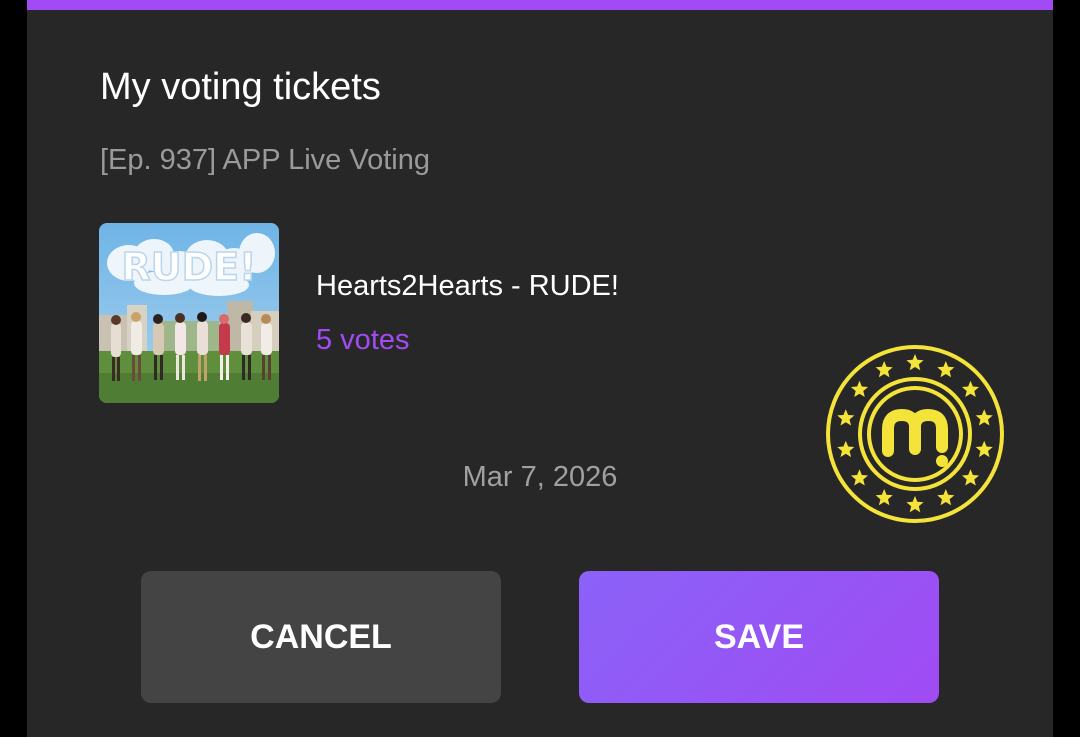  What do you see at coordinates (189, 267) in the screenshot?
I see `album-cover-text: RUDE!` at bounding box center [189, 267].